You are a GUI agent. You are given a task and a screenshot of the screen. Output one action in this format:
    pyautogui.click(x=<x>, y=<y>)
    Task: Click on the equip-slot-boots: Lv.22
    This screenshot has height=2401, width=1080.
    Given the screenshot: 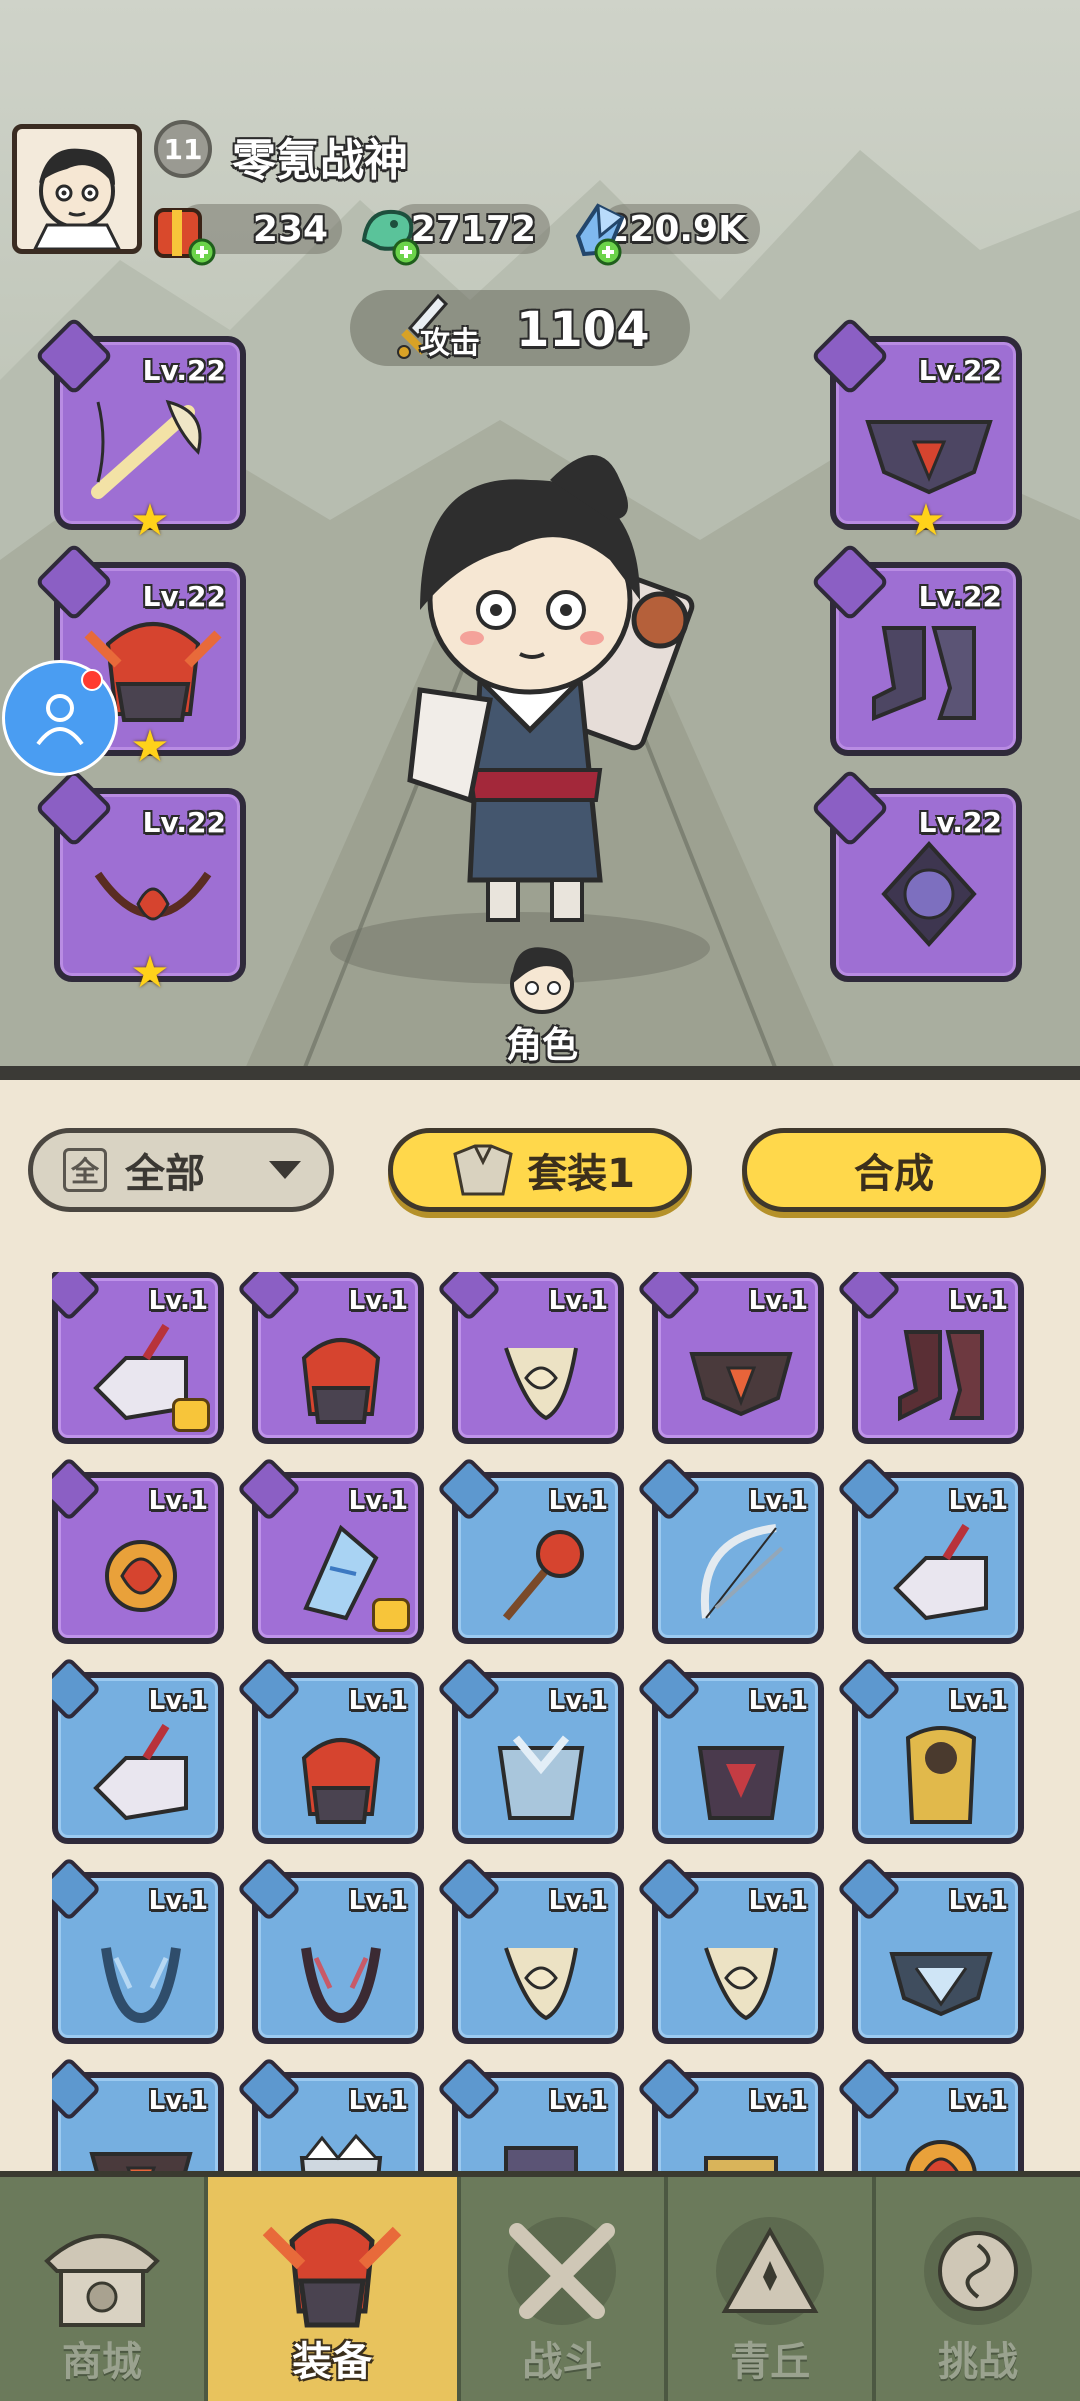 What is the action you would take?
    pyautogui.click(x=916, y=649)
    